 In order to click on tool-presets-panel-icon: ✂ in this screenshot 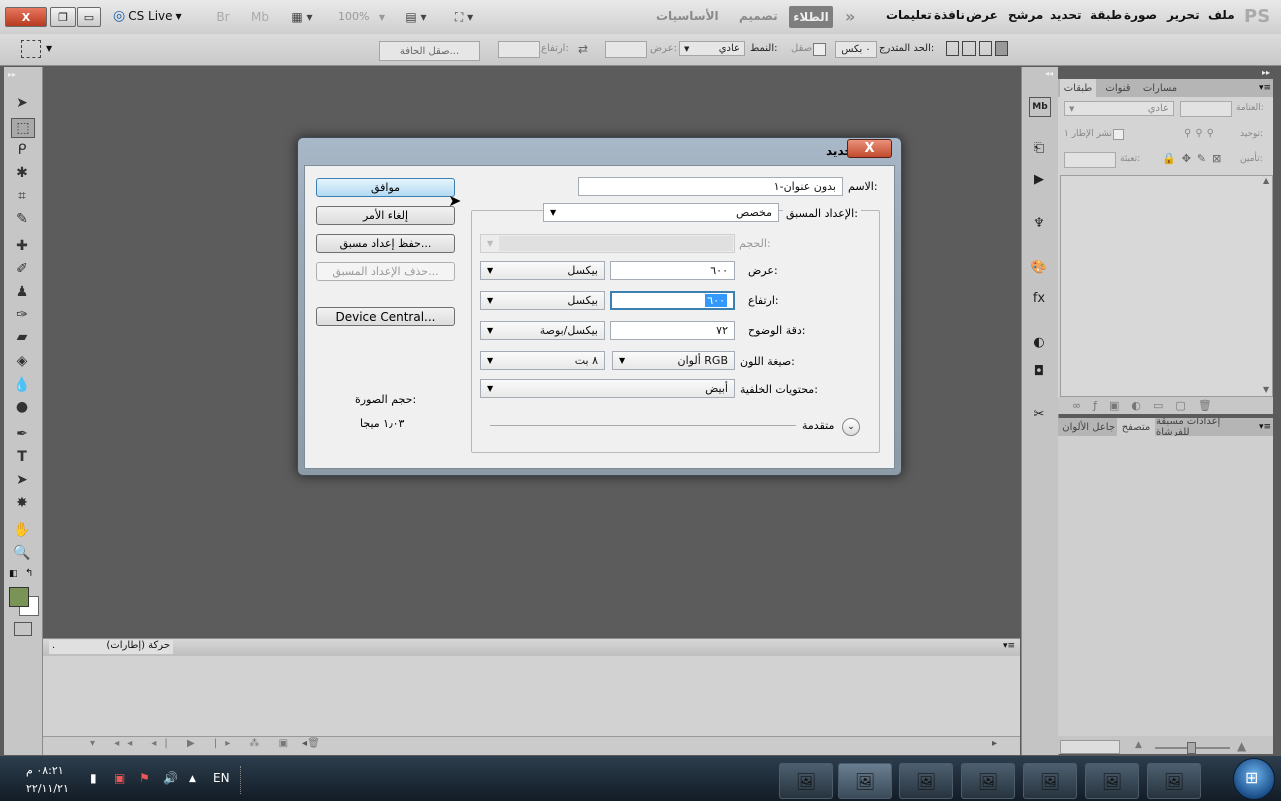, I will do `click(1039, 414)`.